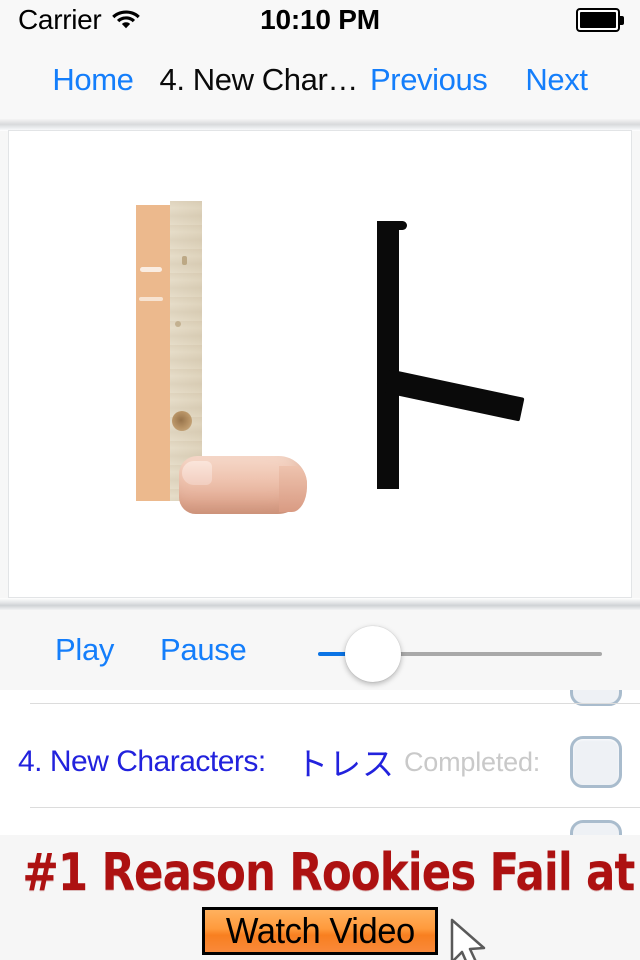 This screenshot has width=640, height=960. What do you see at coordinates (600, 20) in the screenshot?
I see `battery-icon` at bounding box center [600, 20].